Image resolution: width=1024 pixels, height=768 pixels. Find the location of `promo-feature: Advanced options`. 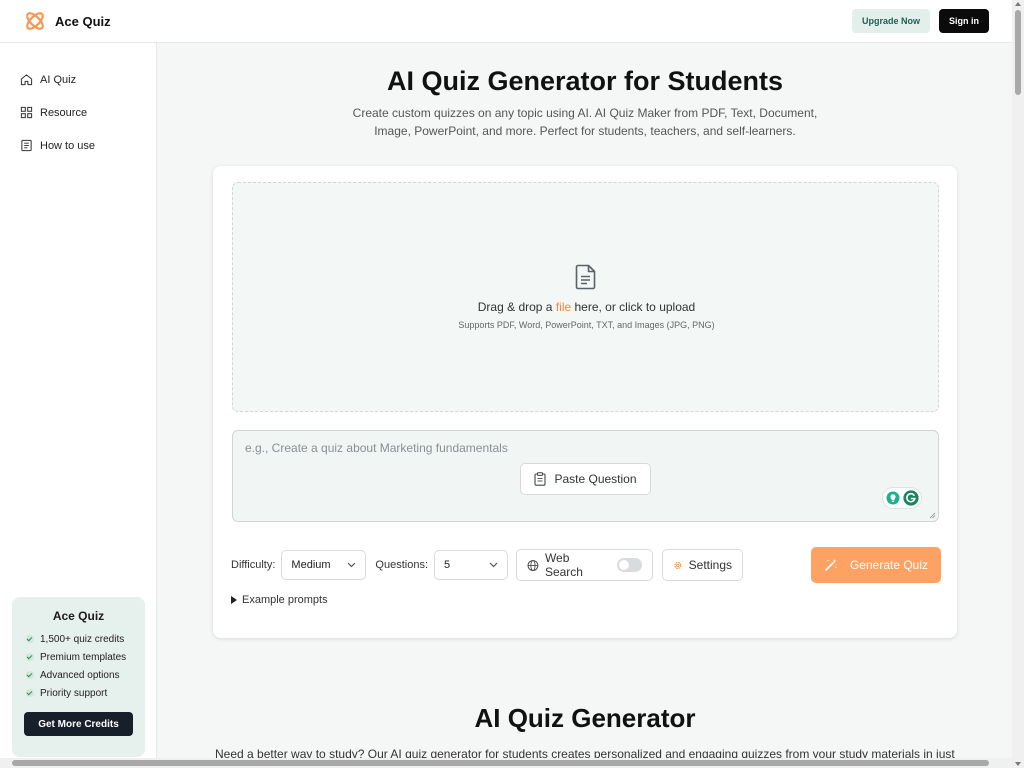

promo-feature: Advanced options is located at coordinates (78, 675).